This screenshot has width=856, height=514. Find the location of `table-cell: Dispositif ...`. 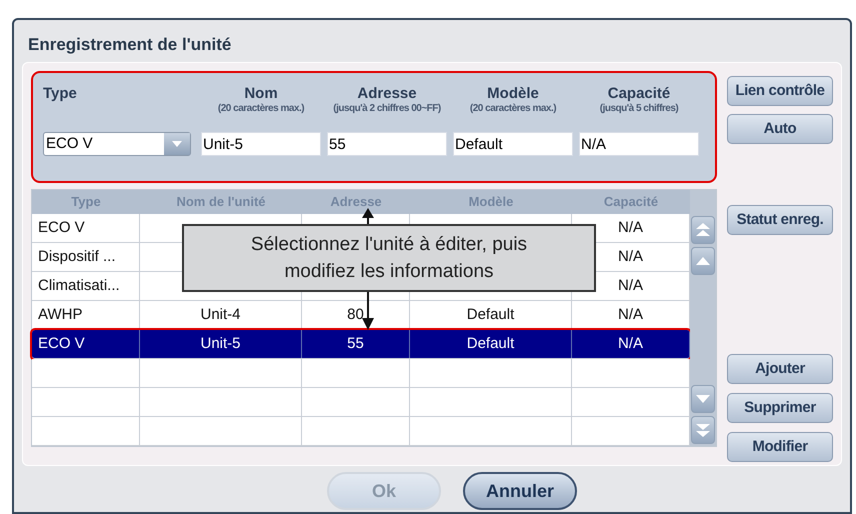

table-cell: Dispositif ... is located at coordinates (86, 257).